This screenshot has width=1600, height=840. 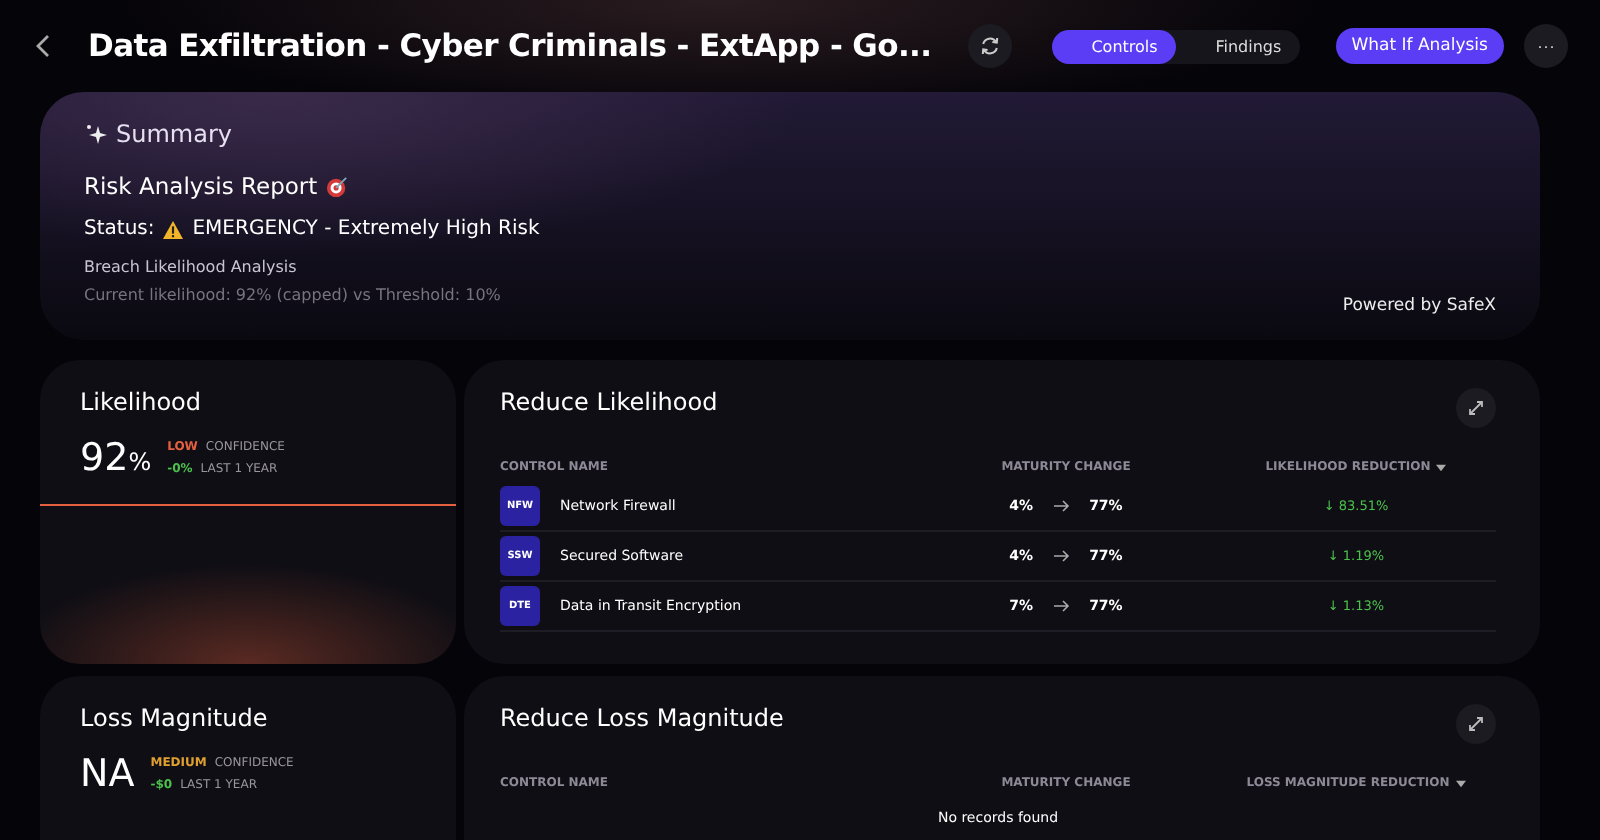 I want to click on metric-title: Loss Magnitude, so click(x=174, y=719).